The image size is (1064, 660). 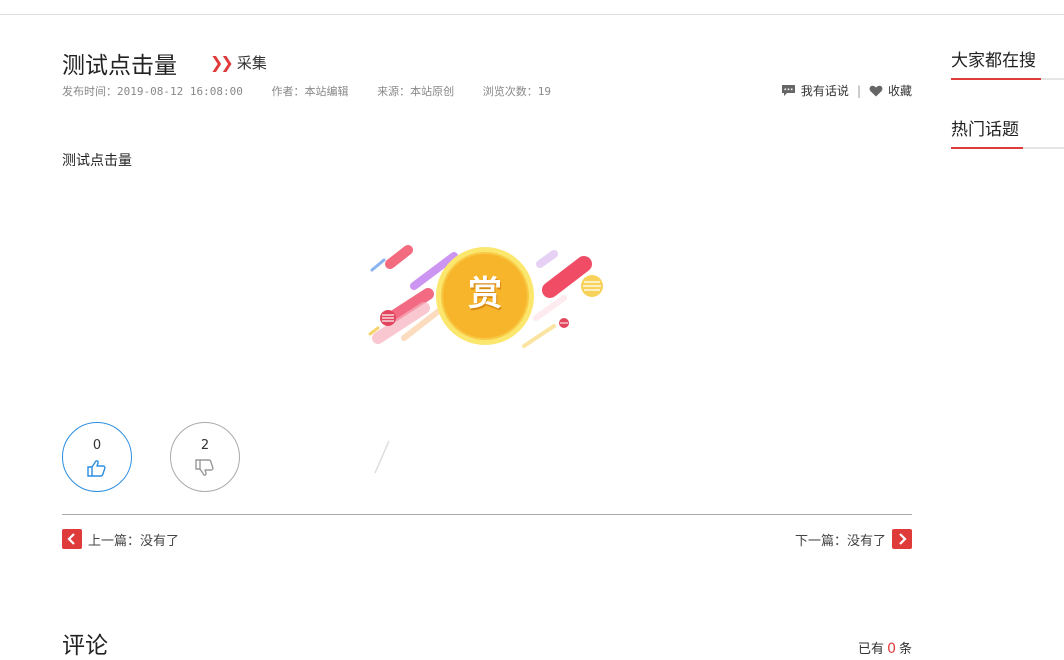 I want to click on collect-link: ❯❯ 采集, so click(x=238, y=62).